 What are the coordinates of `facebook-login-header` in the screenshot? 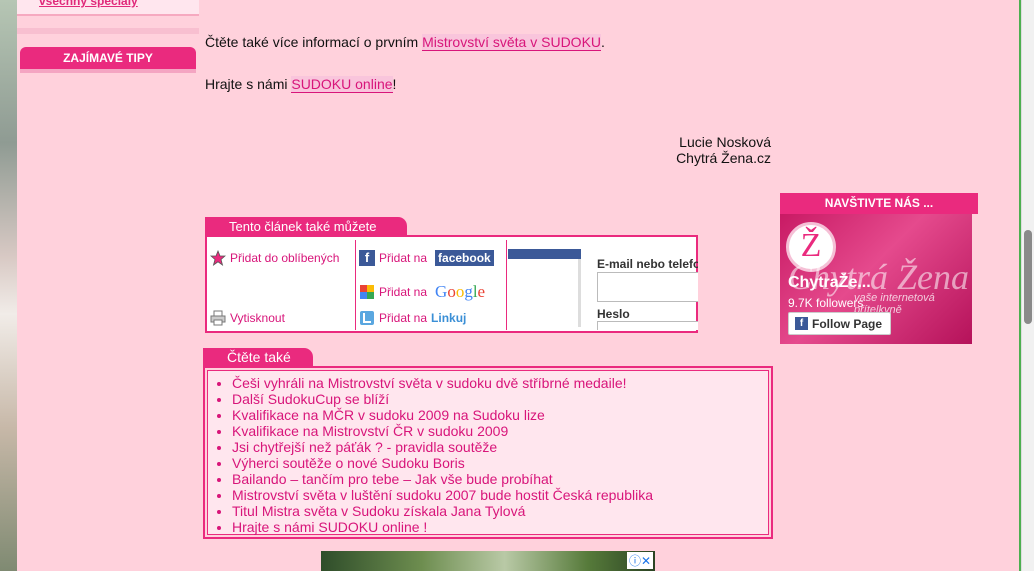 It's located at (544, 254).